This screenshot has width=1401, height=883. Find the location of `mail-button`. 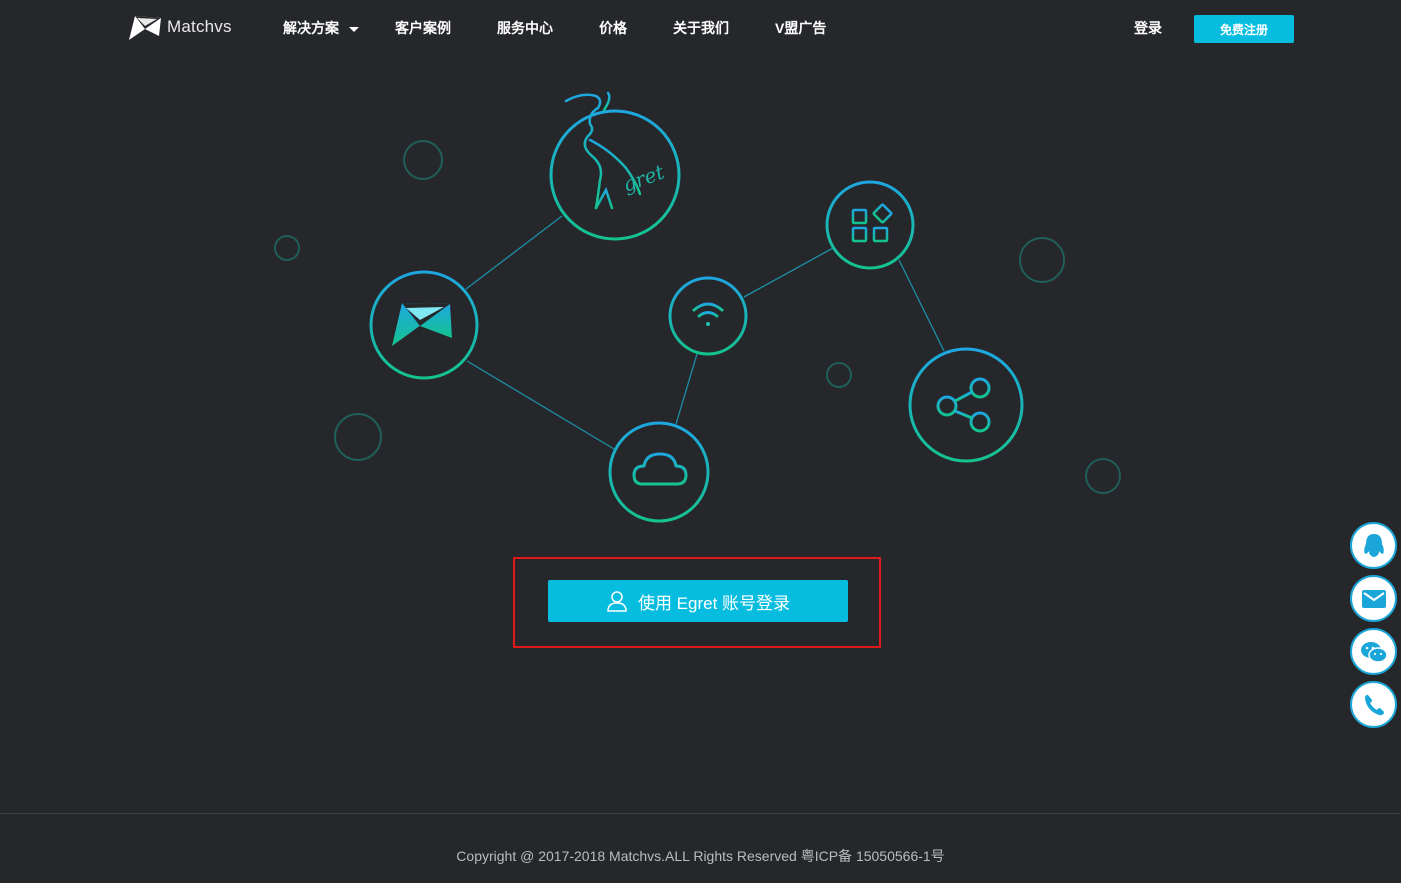

mail-button is located at coordinates (1373, 598).